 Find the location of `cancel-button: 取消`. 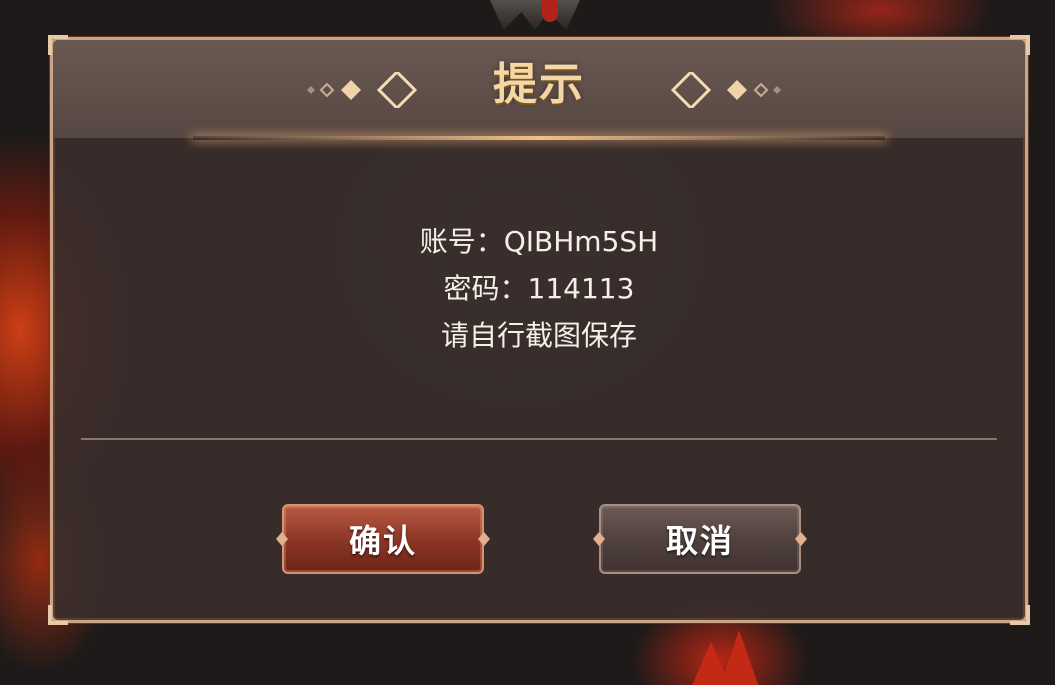

cancel-button: 取消 is located at coordinates (700, 539).